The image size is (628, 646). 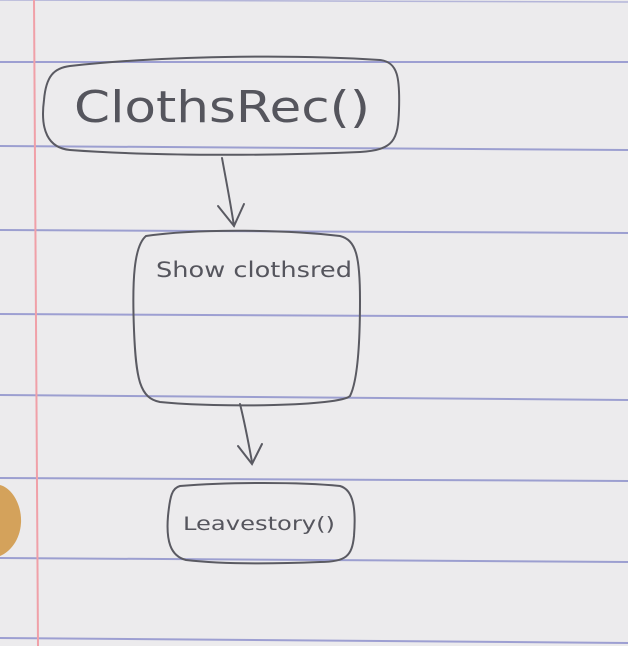 I want to click on node-clothes-rec: ClothsRec(), so click(x=221, y=105).